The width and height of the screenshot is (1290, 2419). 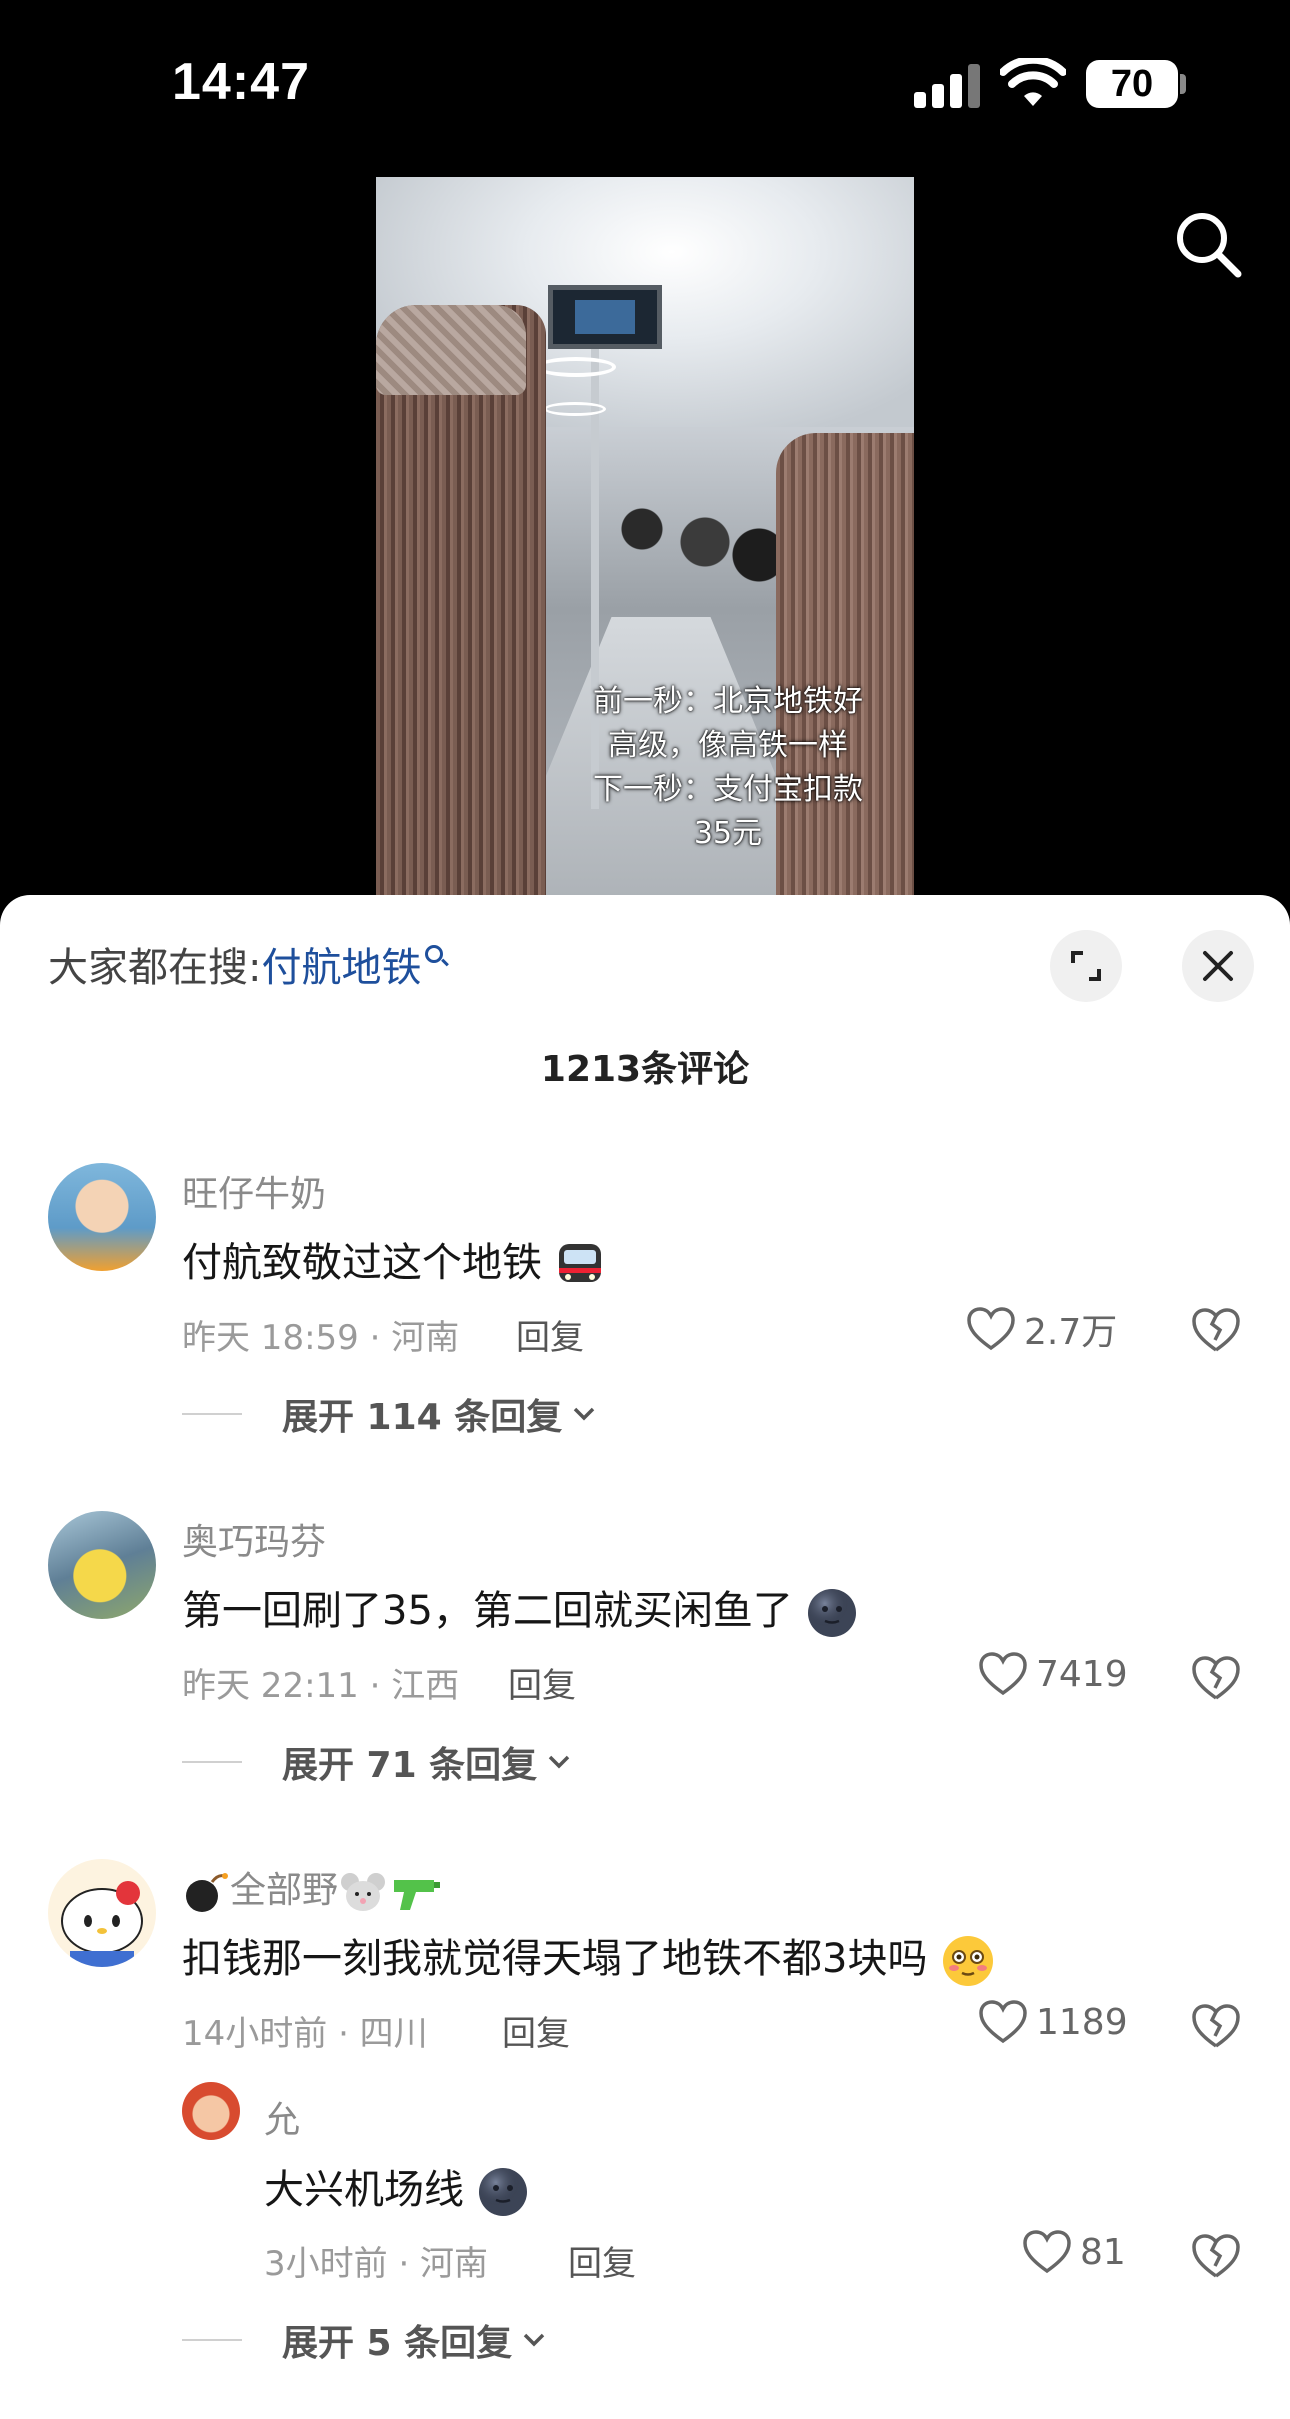 I want to click on video-seat-headrest, so click(x=451, y=350).